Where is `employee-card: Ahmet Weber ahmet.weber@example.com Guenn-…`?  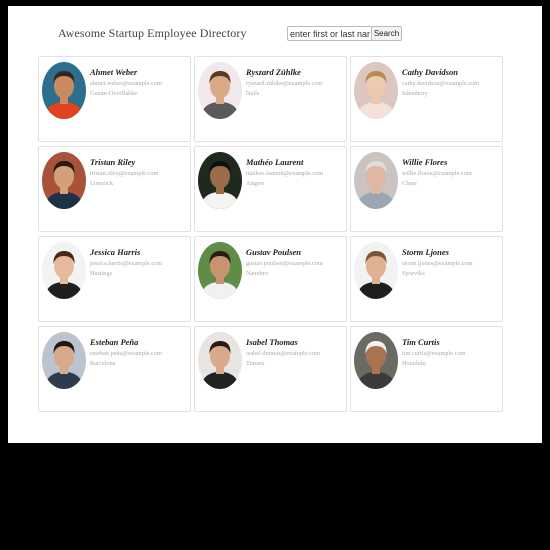
employee-card: Ahmet Weber ahmet.weber@example.com Guenn-… is located at coordinates (114, 99).